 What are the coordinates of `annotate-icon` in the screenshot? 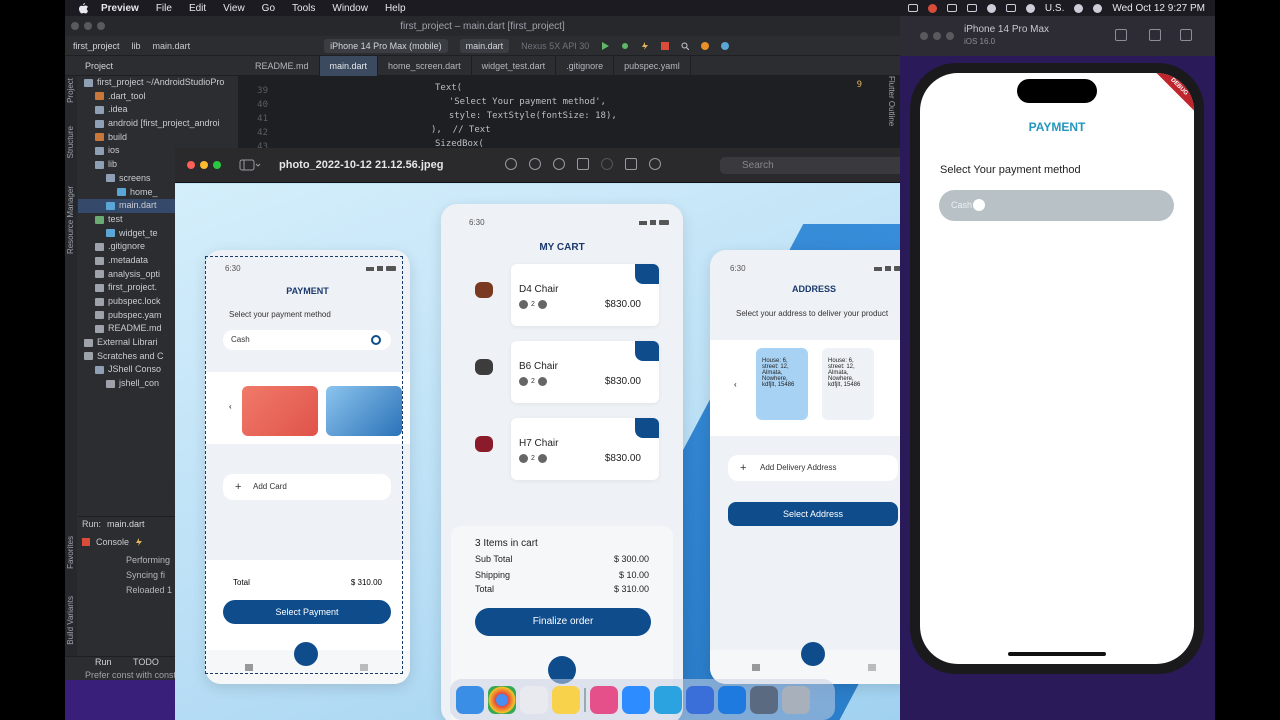 It's located at (655, 164).